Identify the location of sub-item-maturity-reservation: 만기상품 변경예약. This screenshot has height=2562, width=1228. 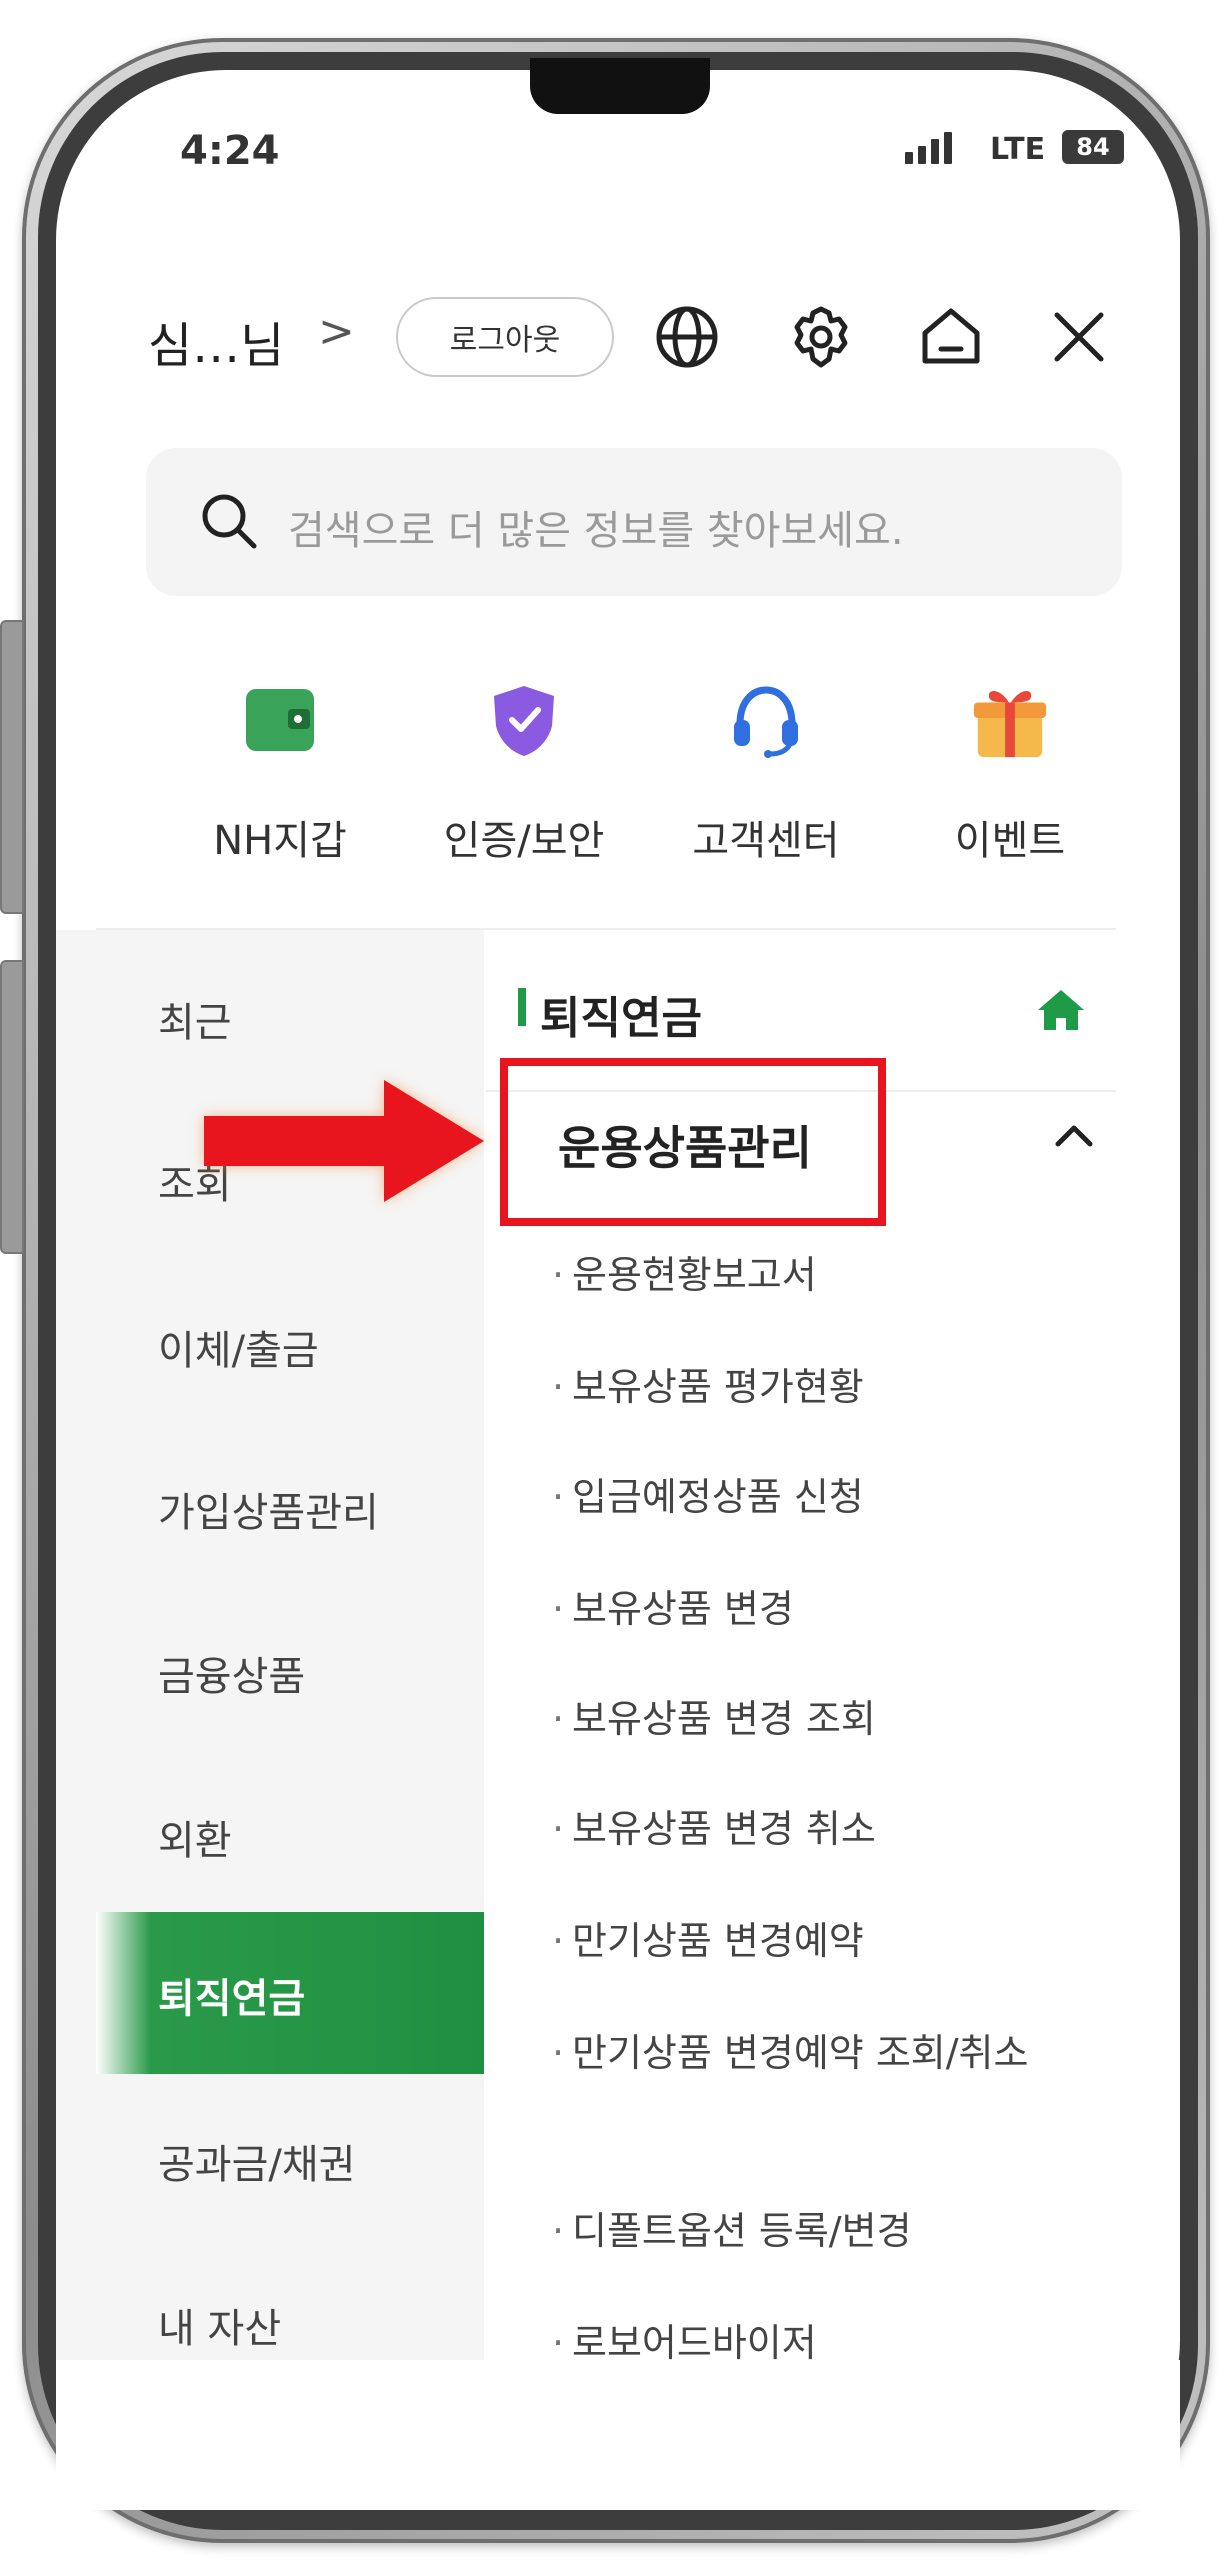
(802, 1941).